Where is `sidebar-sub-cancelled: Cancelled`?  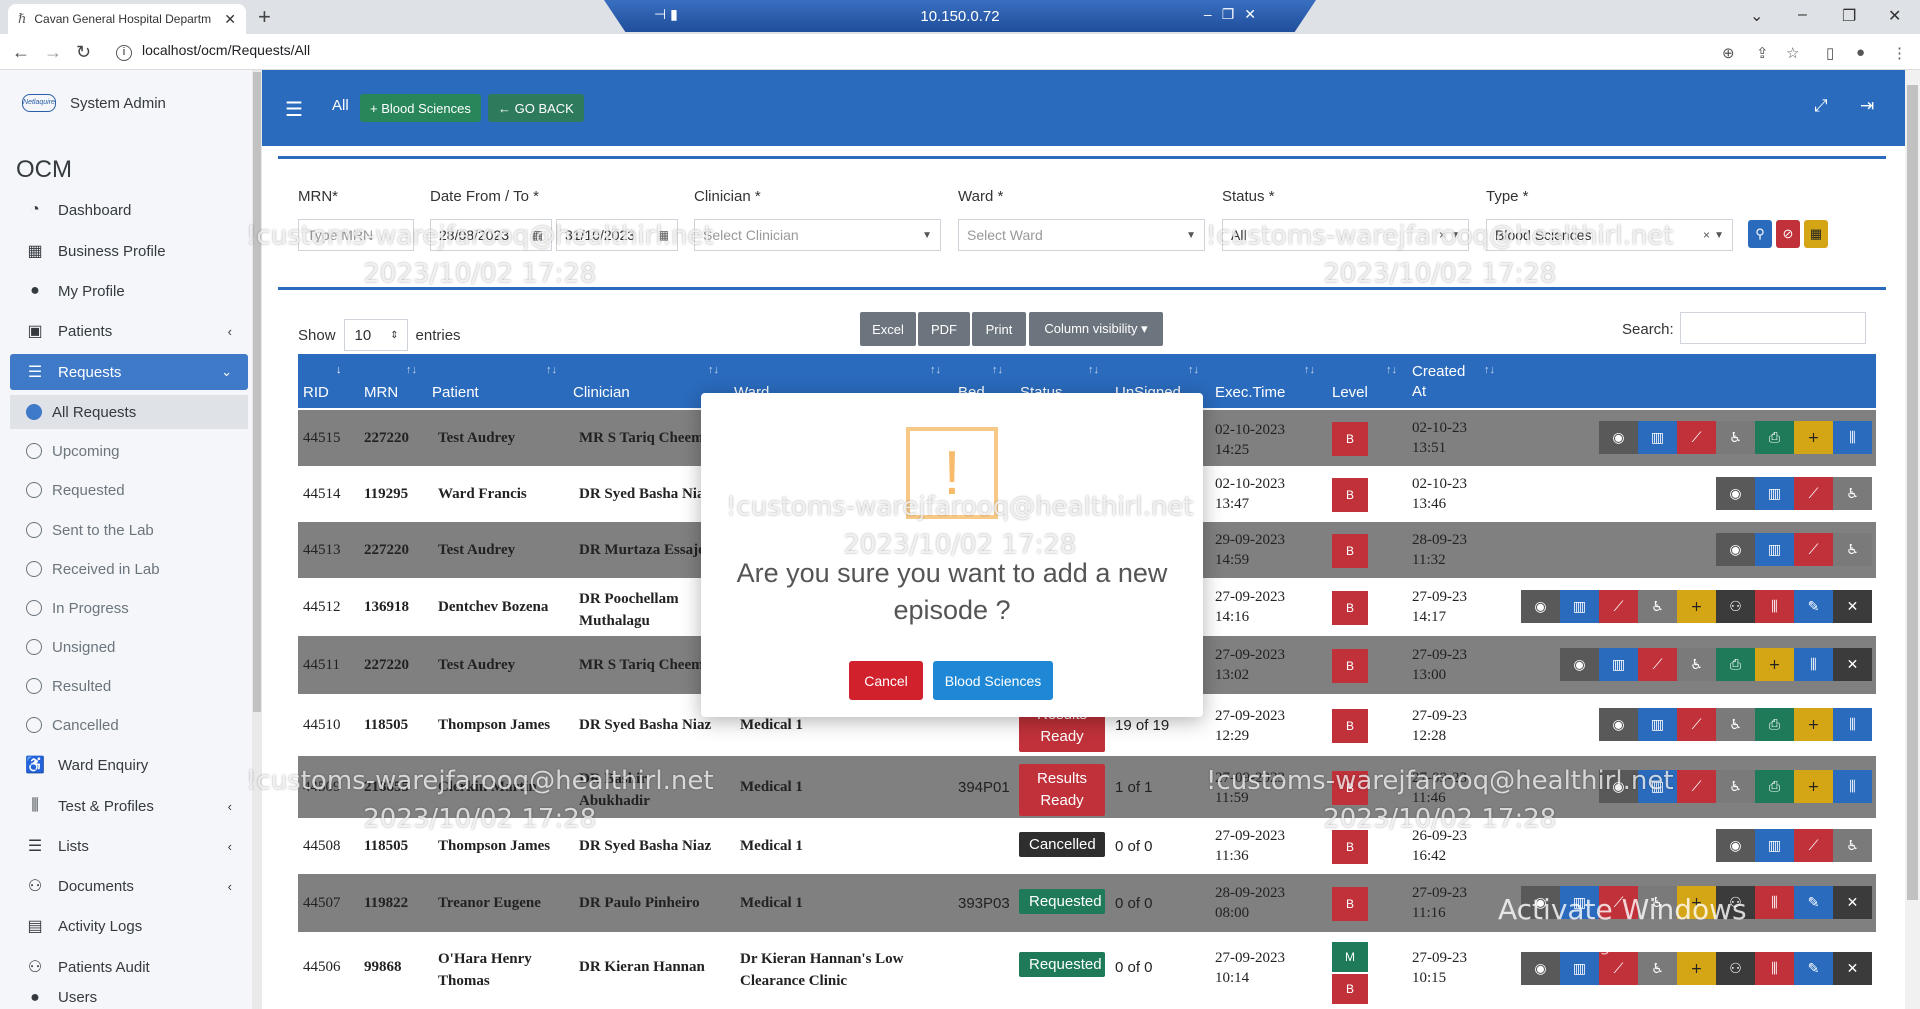 sidebar-sub-cancelled: Cancelled is located at coordinates (129, 725).